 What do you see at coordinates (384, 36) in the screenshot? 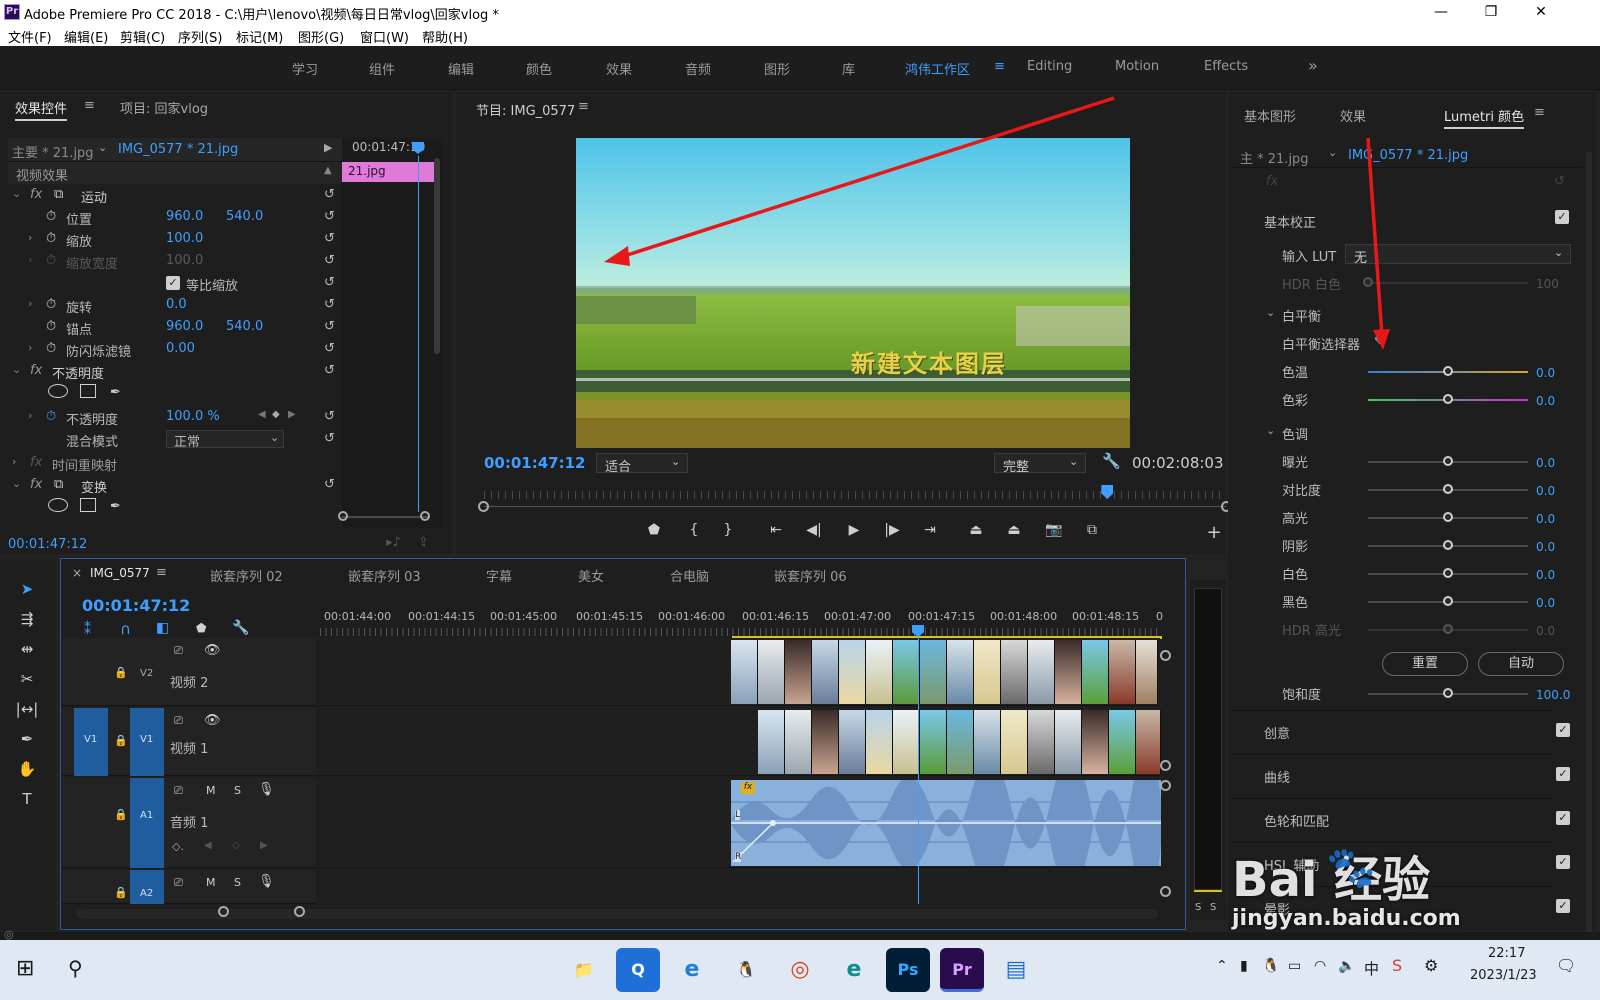
I see `menu-window: 窗口(W)` at bounding box center [384, 36].